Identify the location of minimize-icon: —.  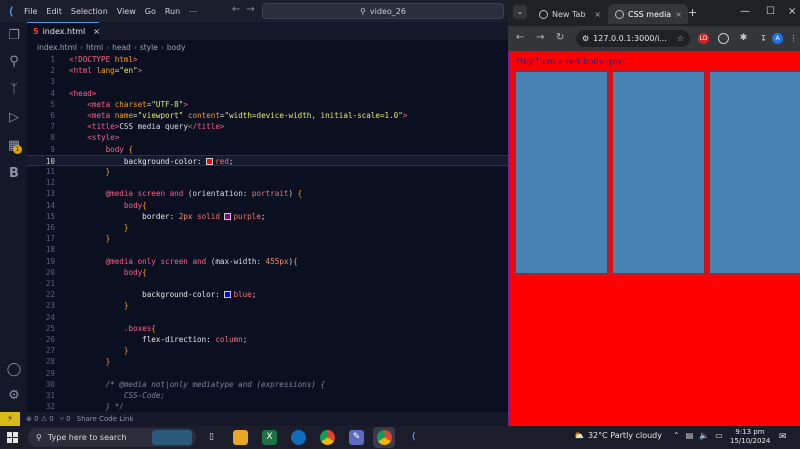
(745, 11).